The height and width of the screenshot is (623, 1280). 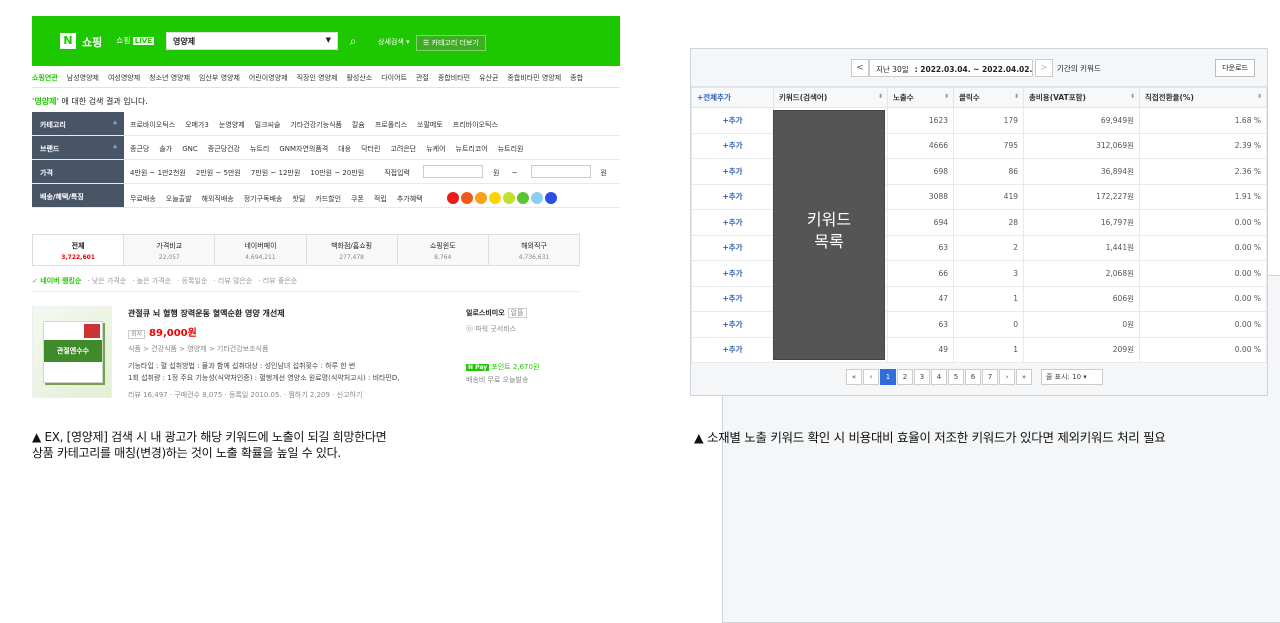 I want to click on filter-option: 밀크씨슬, so click(x=268, y=125).